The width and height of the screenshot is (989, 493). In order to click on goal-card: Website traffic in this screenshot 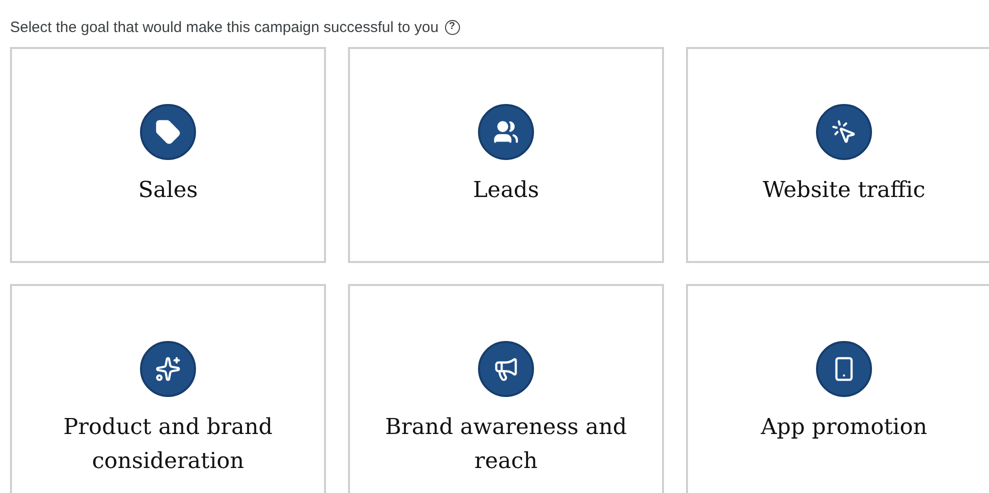, I will do `click(837, 155)`.